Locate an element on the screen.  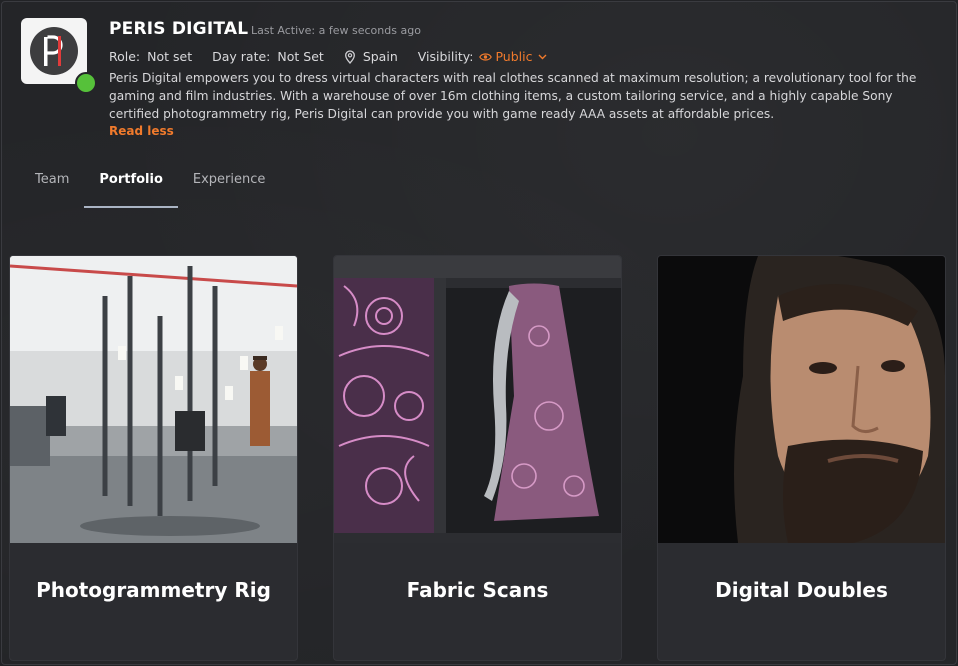
digital-doubles-image is located at coordinates (801, 399).